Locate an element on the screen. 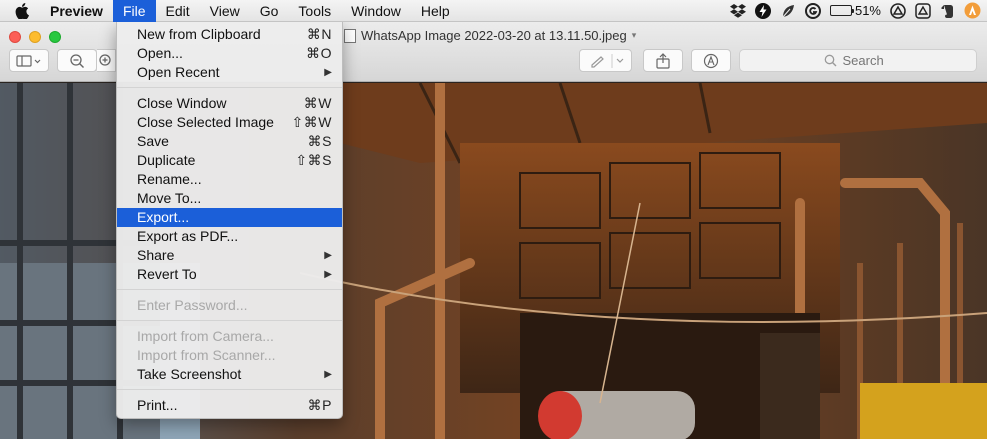 Image resolution: width=987 pixels, height=439 pixels. menu-item-new-from-clipboard: New from Clipboard ⌘N is located at coordinates (229, 34).